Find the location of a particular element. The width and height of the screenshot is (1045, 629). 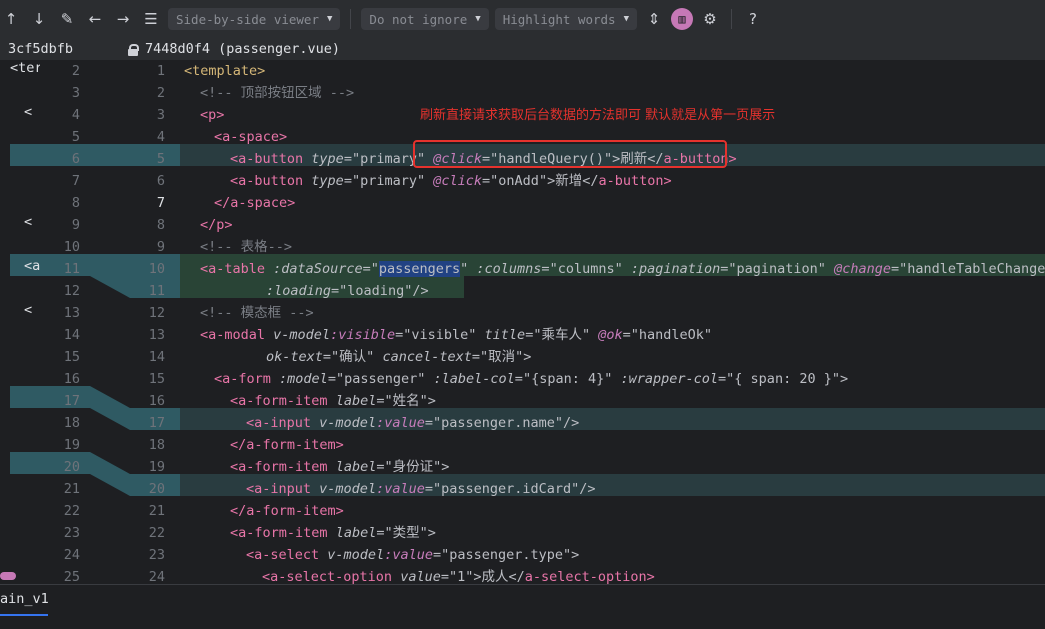

right-line-number: 5 is located at coordinates (160, 159).